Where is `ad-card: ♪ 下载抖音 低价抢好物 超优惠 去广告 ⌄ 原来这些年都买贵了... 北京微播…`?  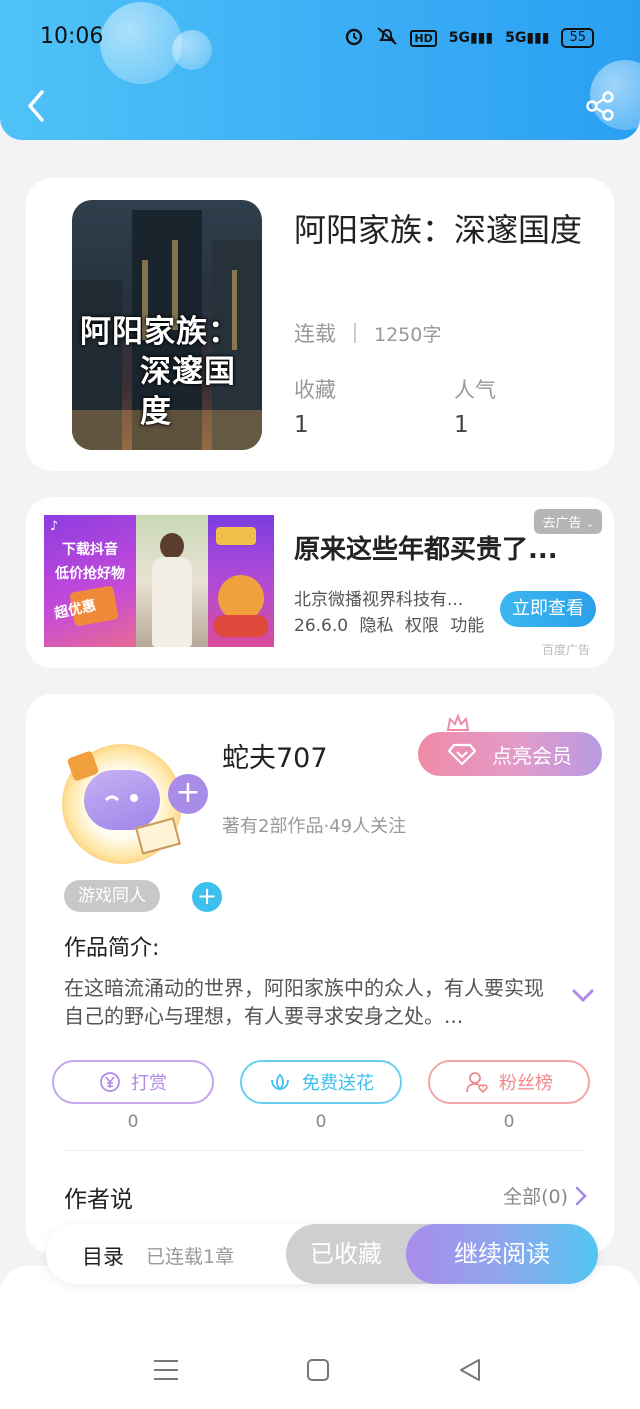
ad-card: ♪ 下载抖音 低价抢好物 超优惠 去广告 ⌄ 原来这些年都买贵了... 北京微播… is located at coordinates (320, 582).